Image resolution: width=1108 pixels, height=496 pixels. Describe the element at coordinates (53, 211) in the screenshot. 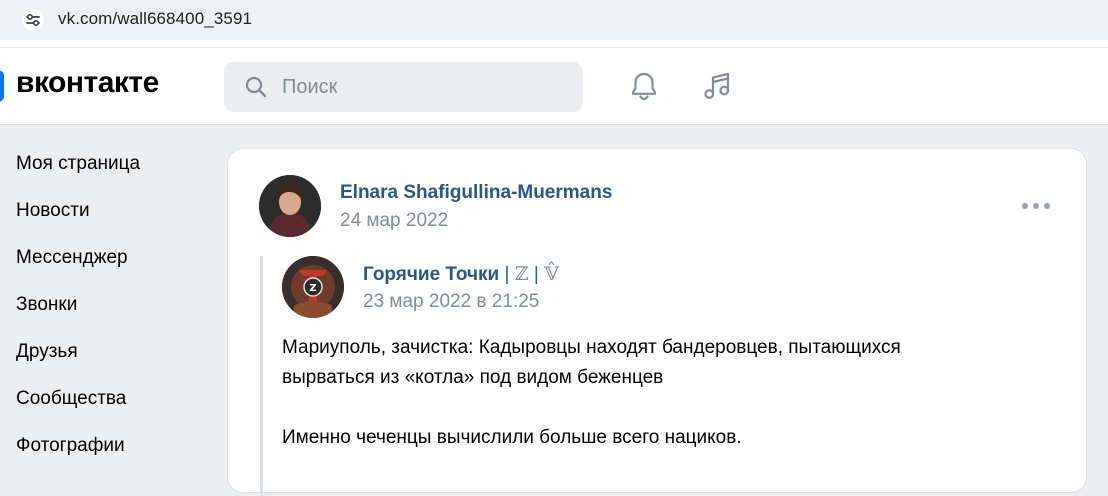

I see `sidebar-item-news: Новости` at that location.